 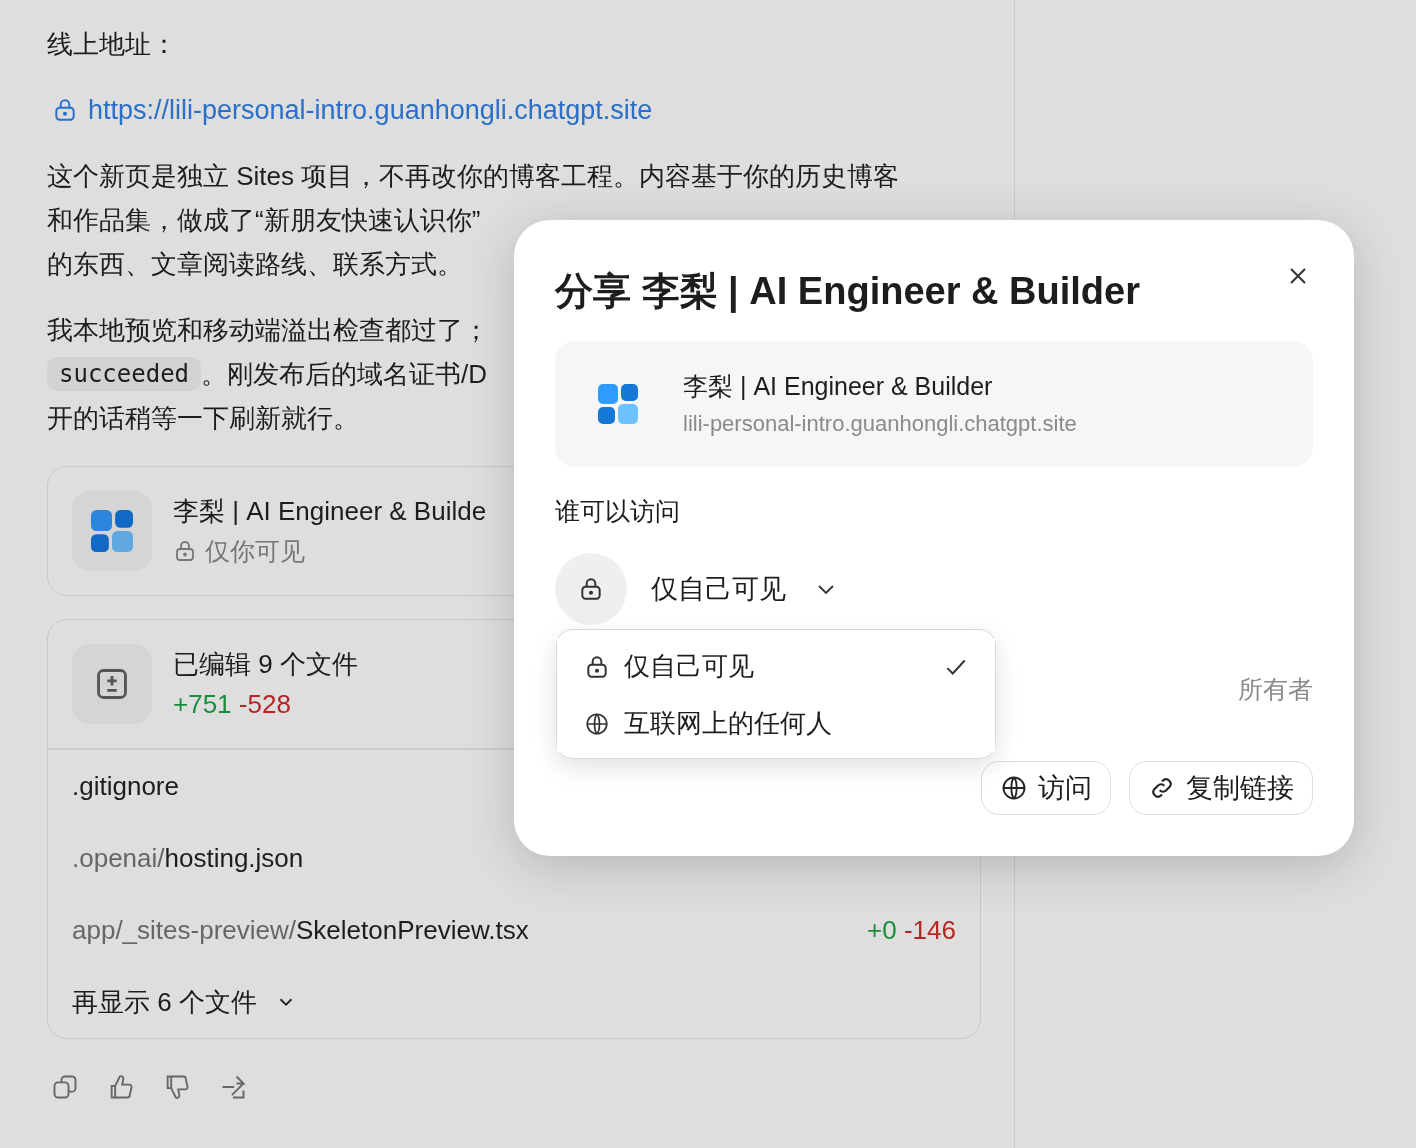 What do you see at coordinates (255, 264) in the screenshot?
I see `paragraph-text: 的东西、文章阅读路线、联系方式。` at bounding box center [255, 264].